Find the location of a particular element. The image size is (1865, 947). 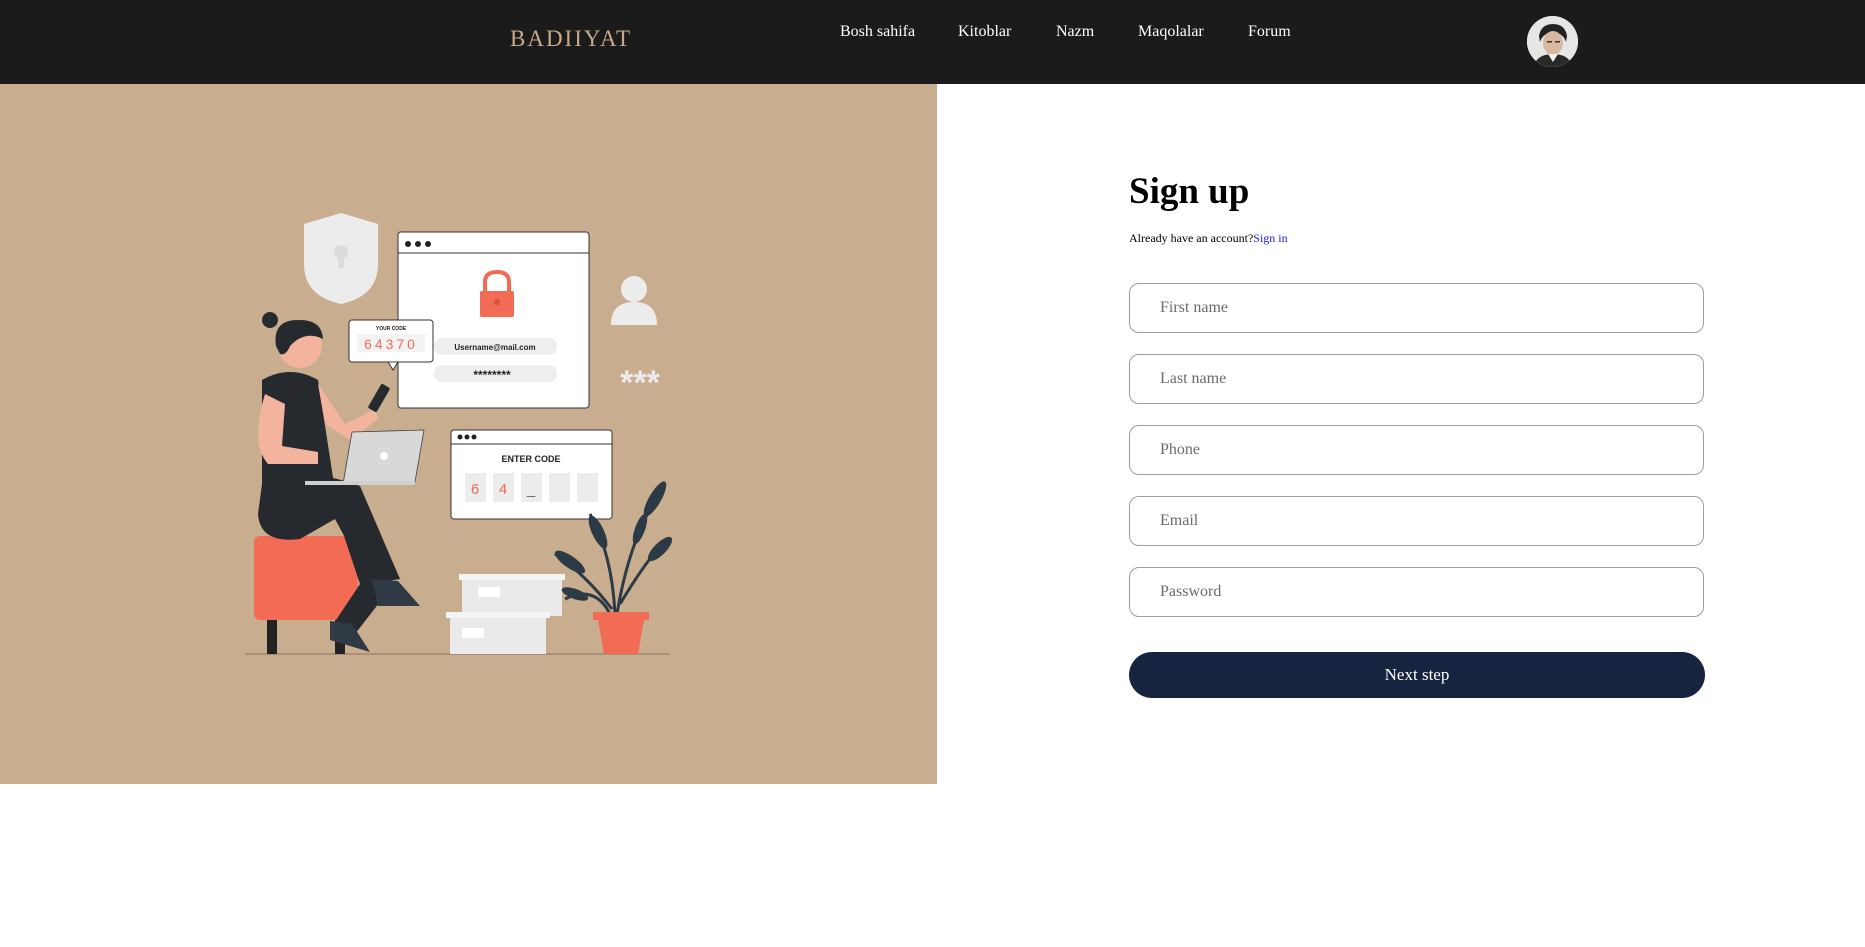

your-code-value: 64370 is located at coordinates (391, 344).